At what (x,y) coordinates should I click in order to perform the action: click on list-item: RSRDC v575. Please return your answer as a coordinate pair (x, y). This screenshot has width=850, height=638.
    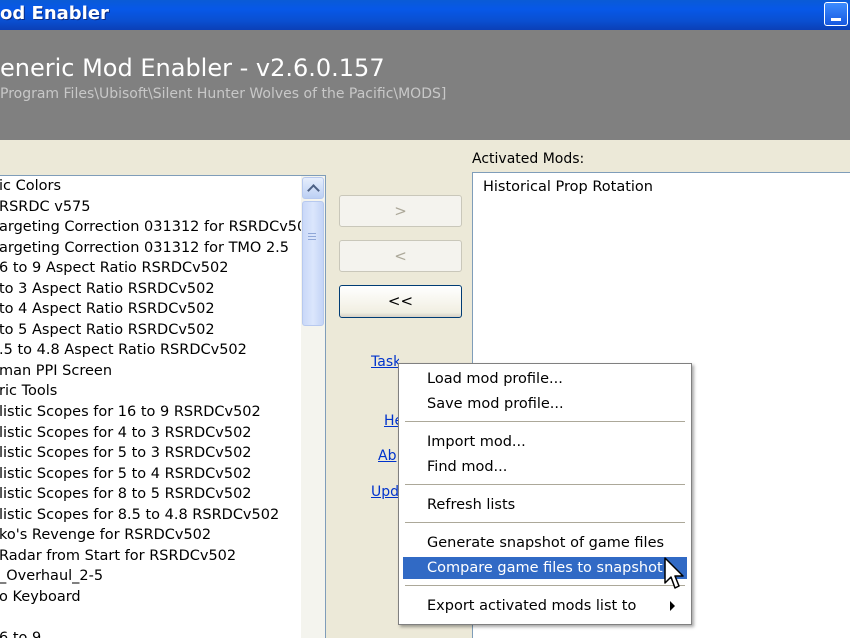
    Looking at the image, I should click on (150, 207).